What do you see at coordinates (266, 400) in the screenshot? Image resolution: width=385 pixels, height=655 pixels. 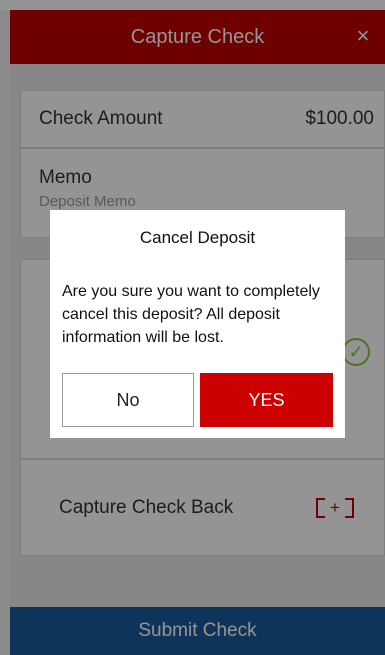 I see `yes-button: YES` at bounding box center [266, 400].